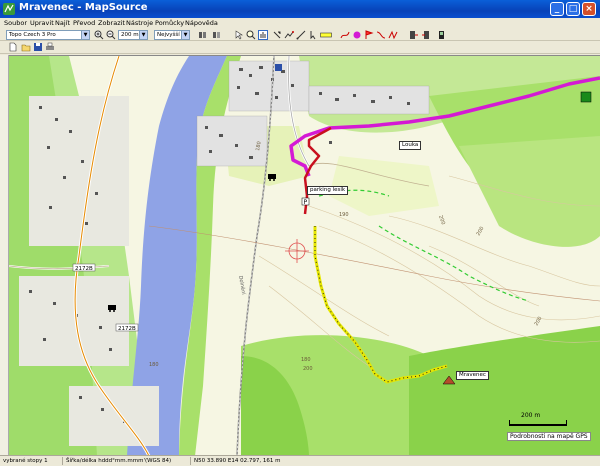 The width and height of the screenshot is (600, 466). I want to click on parking-icon: P, so click(305, 201).